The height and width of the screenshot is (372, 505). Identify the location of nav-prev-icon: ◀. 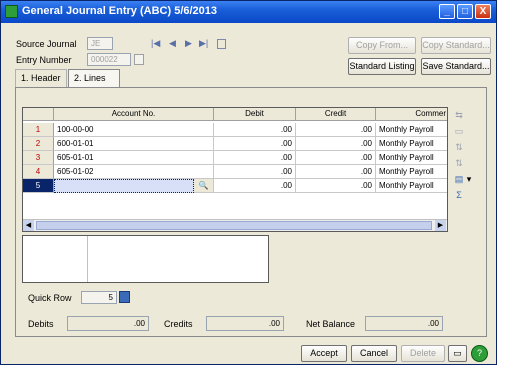
(172, 43).